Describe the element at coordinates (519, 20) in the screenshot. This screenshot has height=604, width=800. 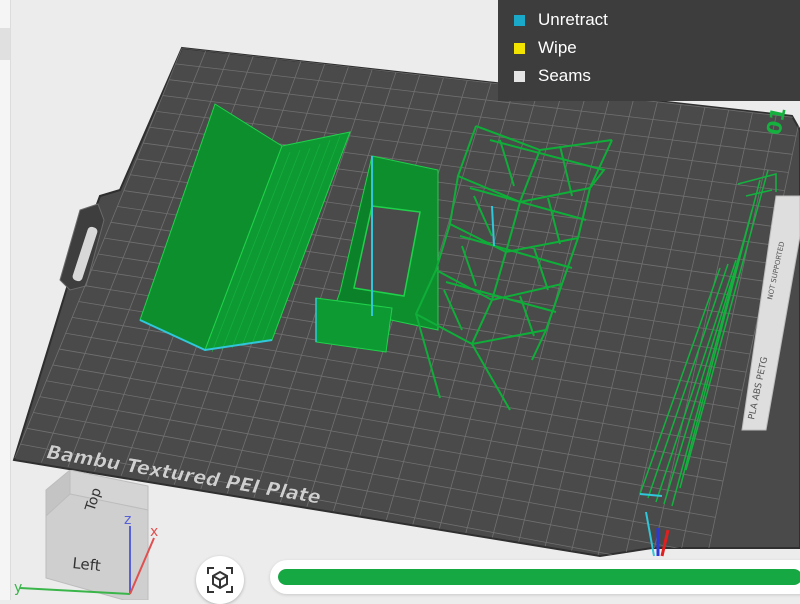
I see `unretract-swatch` at that location.